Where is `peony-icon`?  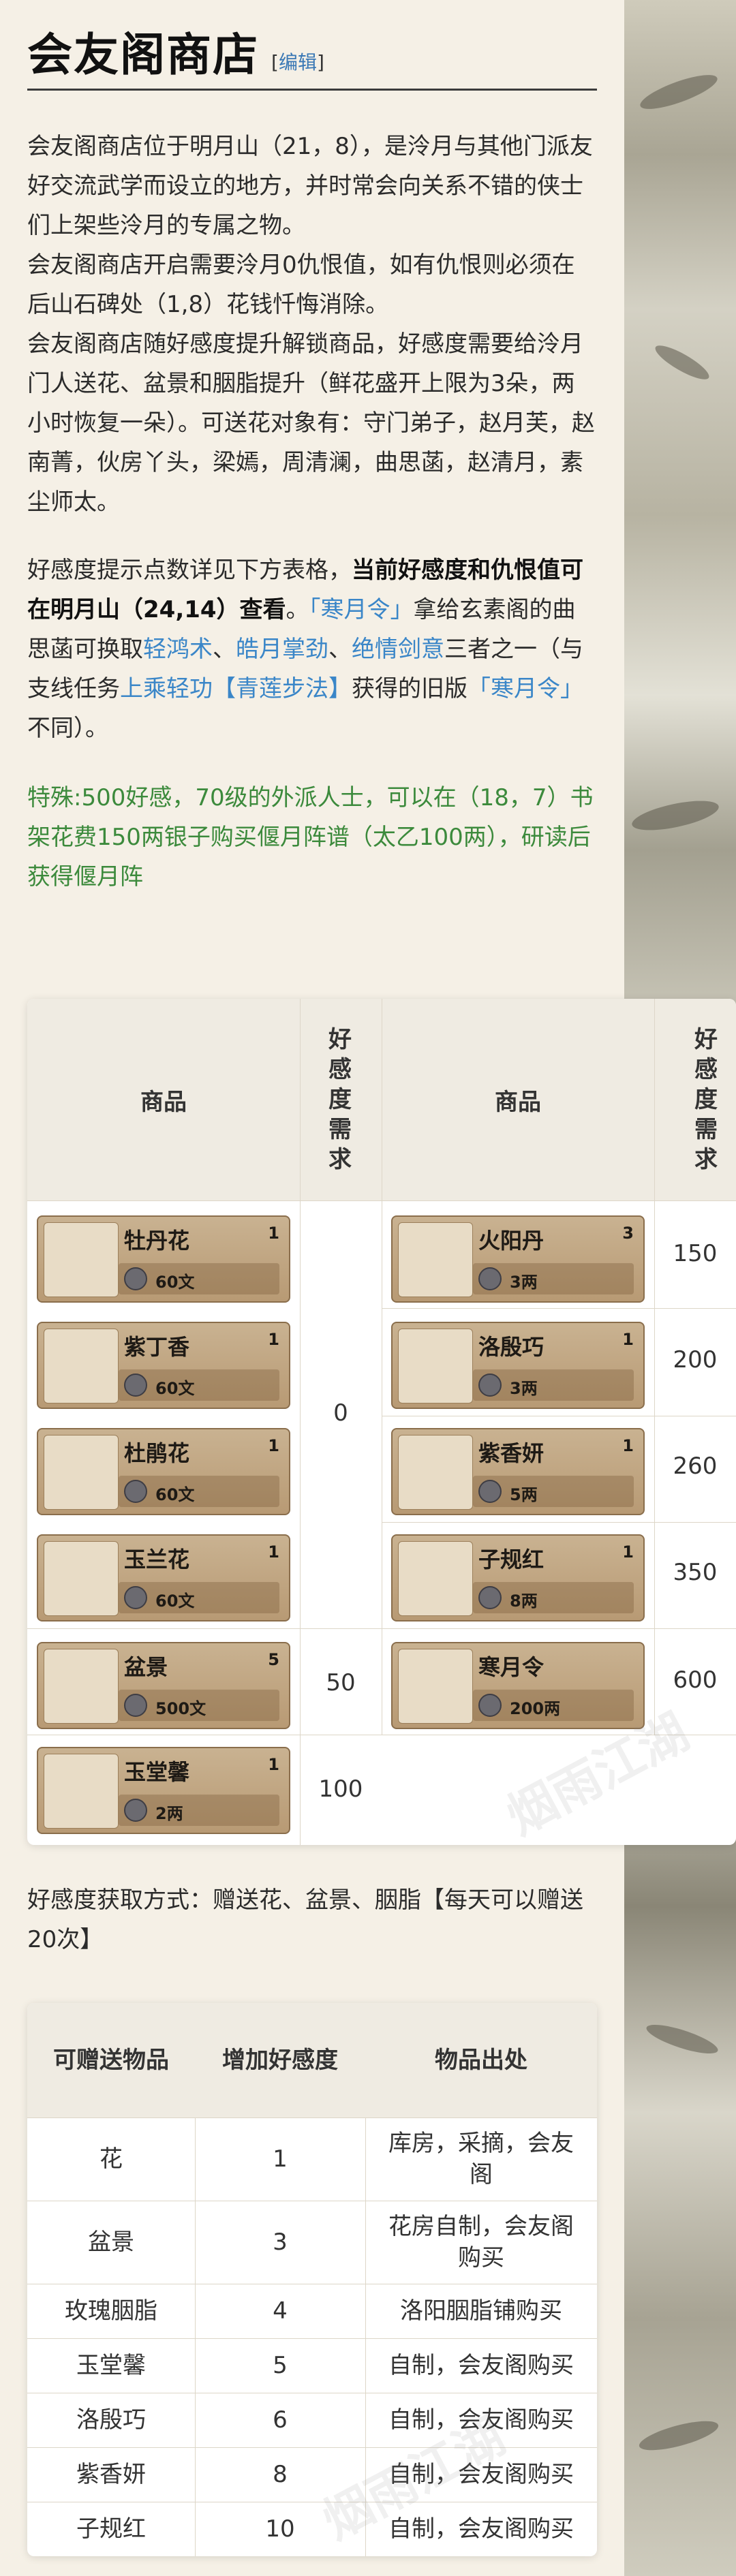 peony-icon is located at coordinates (81, 1259).